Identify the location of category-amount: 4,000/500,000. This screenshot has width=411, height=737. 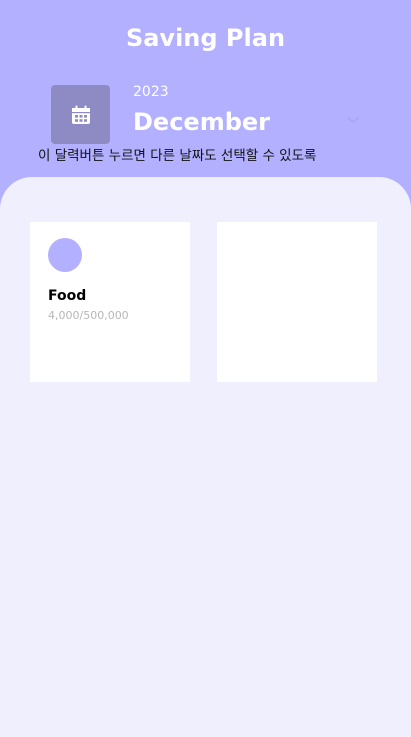
(88, 315).